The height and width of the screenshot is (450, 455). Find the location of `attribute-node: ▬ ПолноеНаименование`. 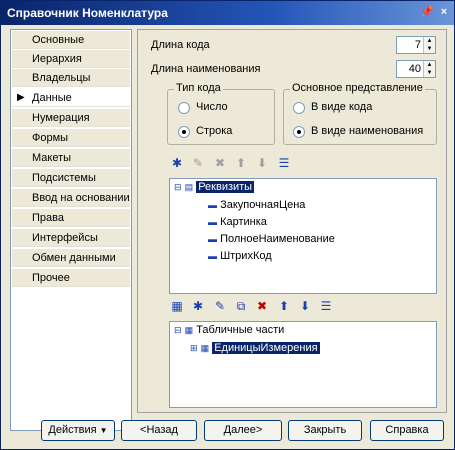

attribute-node: ▬ ПолноеНаименование is located at coordinates (271, 239).